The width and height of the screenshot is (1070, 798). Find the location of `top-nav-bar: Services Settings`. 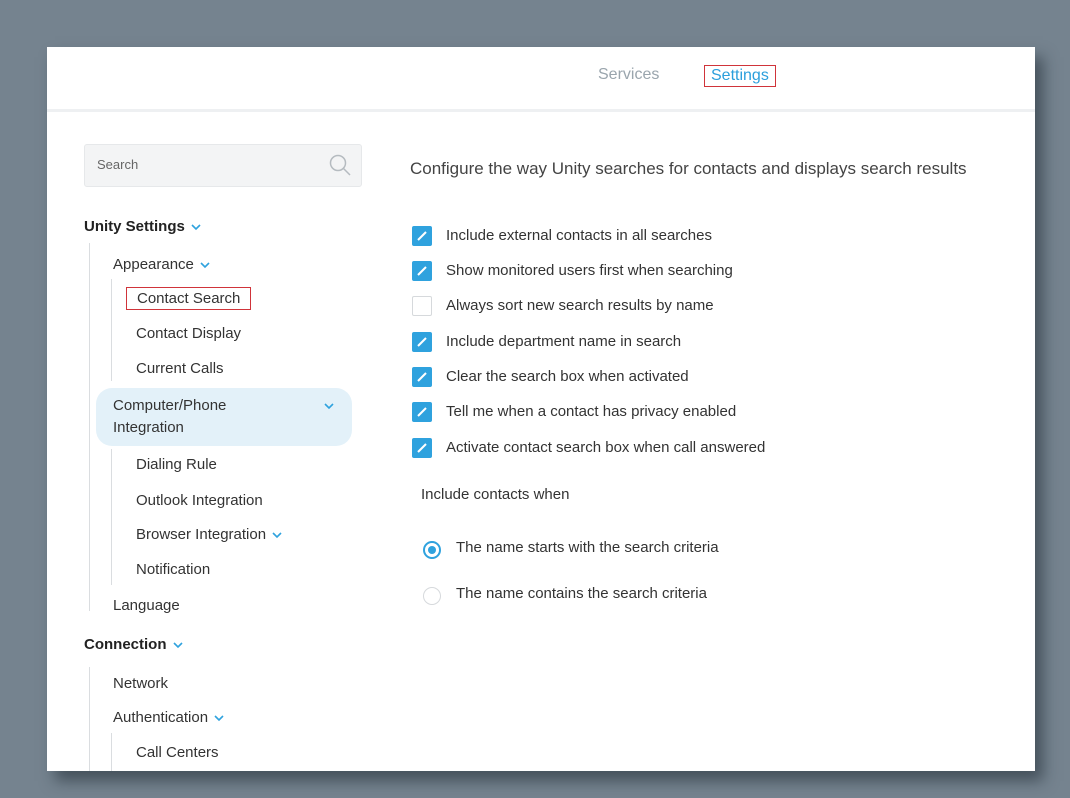

top-nav-bar: Services Settings is located at coordinates (541, 79).